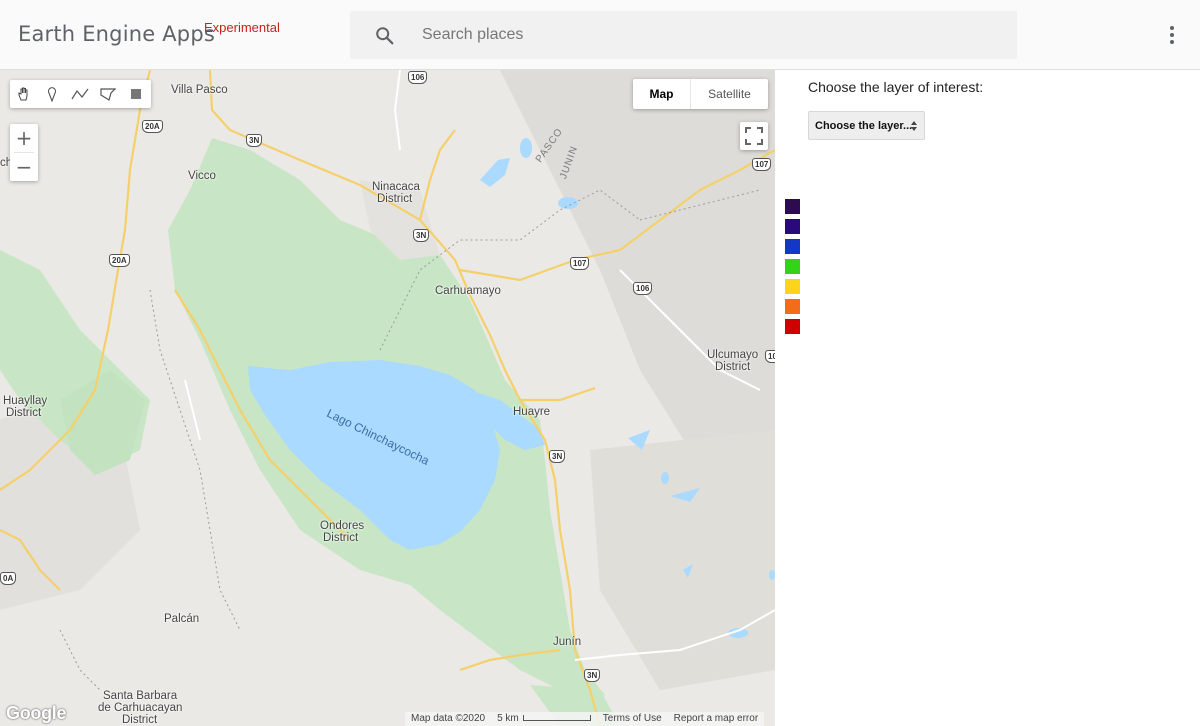  Describe the element at coordinates (24, 94) in the screenshot. I see `pan-hand-icon` at that location.